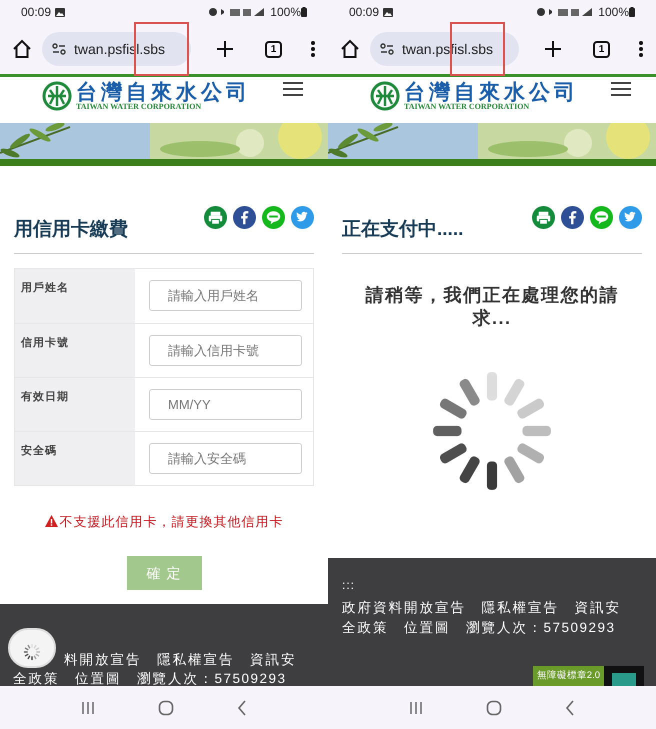 The image size is (656, 729). I want to click on input-field: MM/YY, so click(225, 404).